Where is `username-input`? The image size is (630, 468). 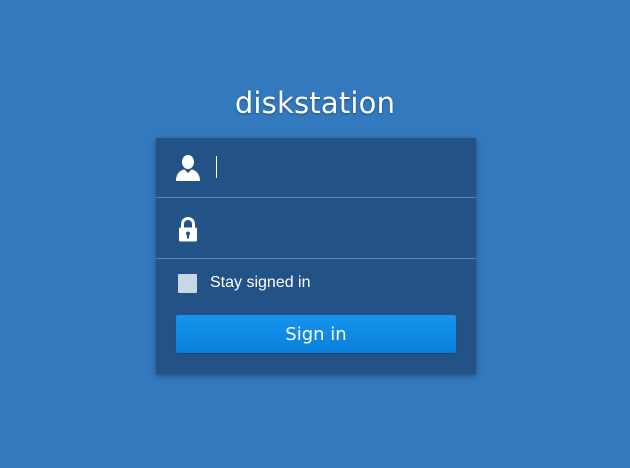
username-input is located at coordinates (337, 168).